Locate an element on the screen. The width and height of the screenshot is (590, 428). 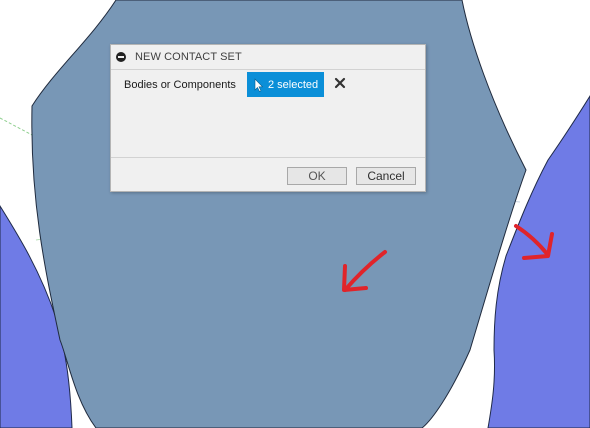
dialog-header: NEW CONTACT SET is located at coordinates (268, 57).